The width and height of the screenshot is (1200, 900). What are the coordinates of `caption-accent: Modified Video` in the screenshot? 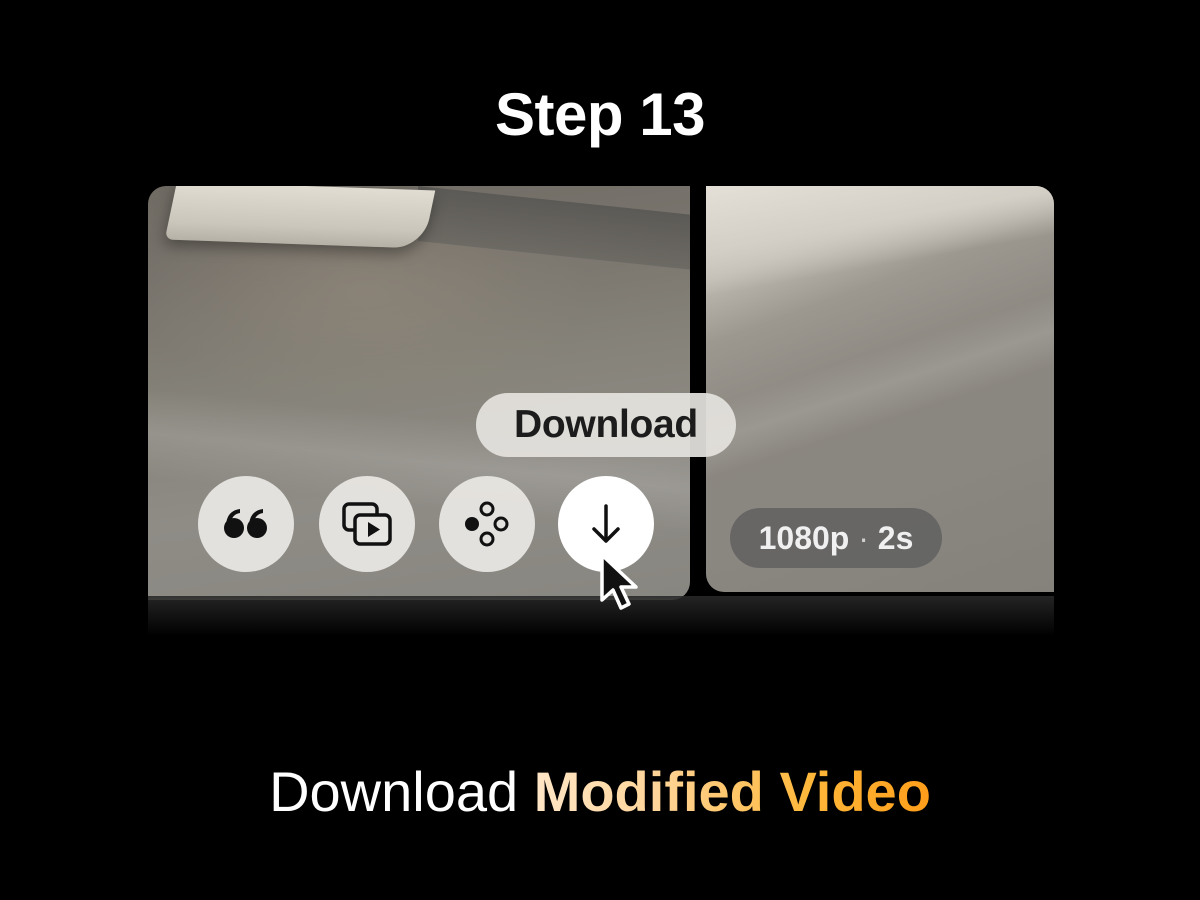 It's located at (732, 791).